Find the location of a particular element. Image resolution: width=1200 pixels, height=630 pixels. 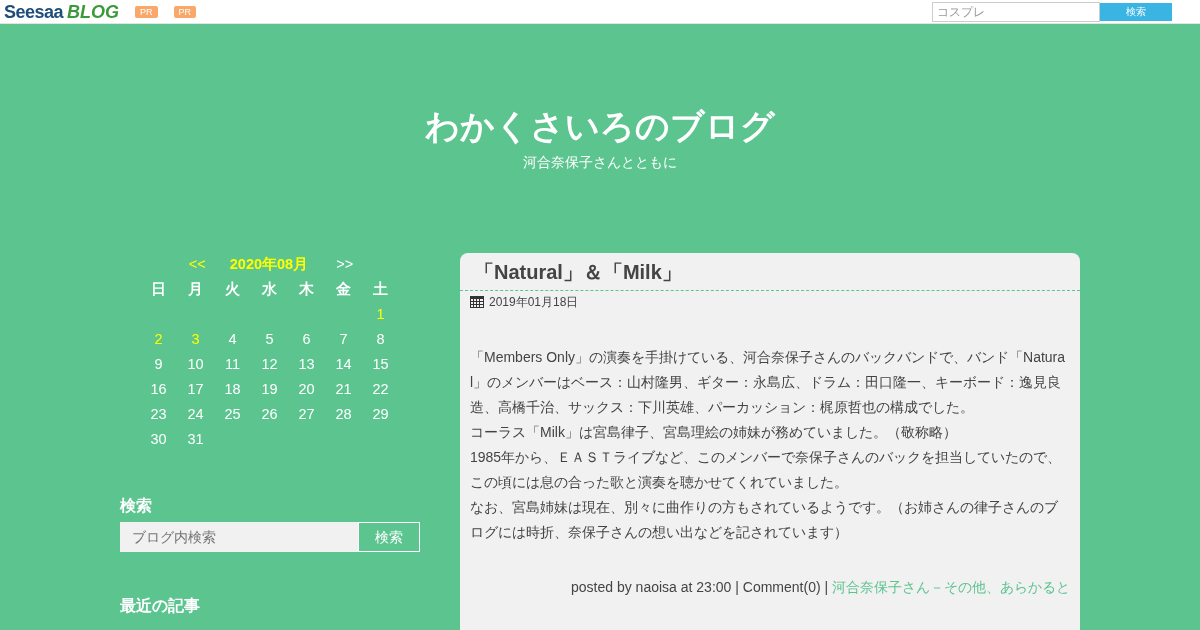

post-paragraph: 「Members Only」の演奏を手掛けている、河合奈保子さんのバックバンドで、バンド「Natural」のメンバーはベース：山村隆男、ギター：永島広、ドラム：田口隆一、キーボード：逸見良造、高橋千治、サックス：下川英雄、パーカッション：梶原哲也の構成でした。 is located at coordinates (768, 382).